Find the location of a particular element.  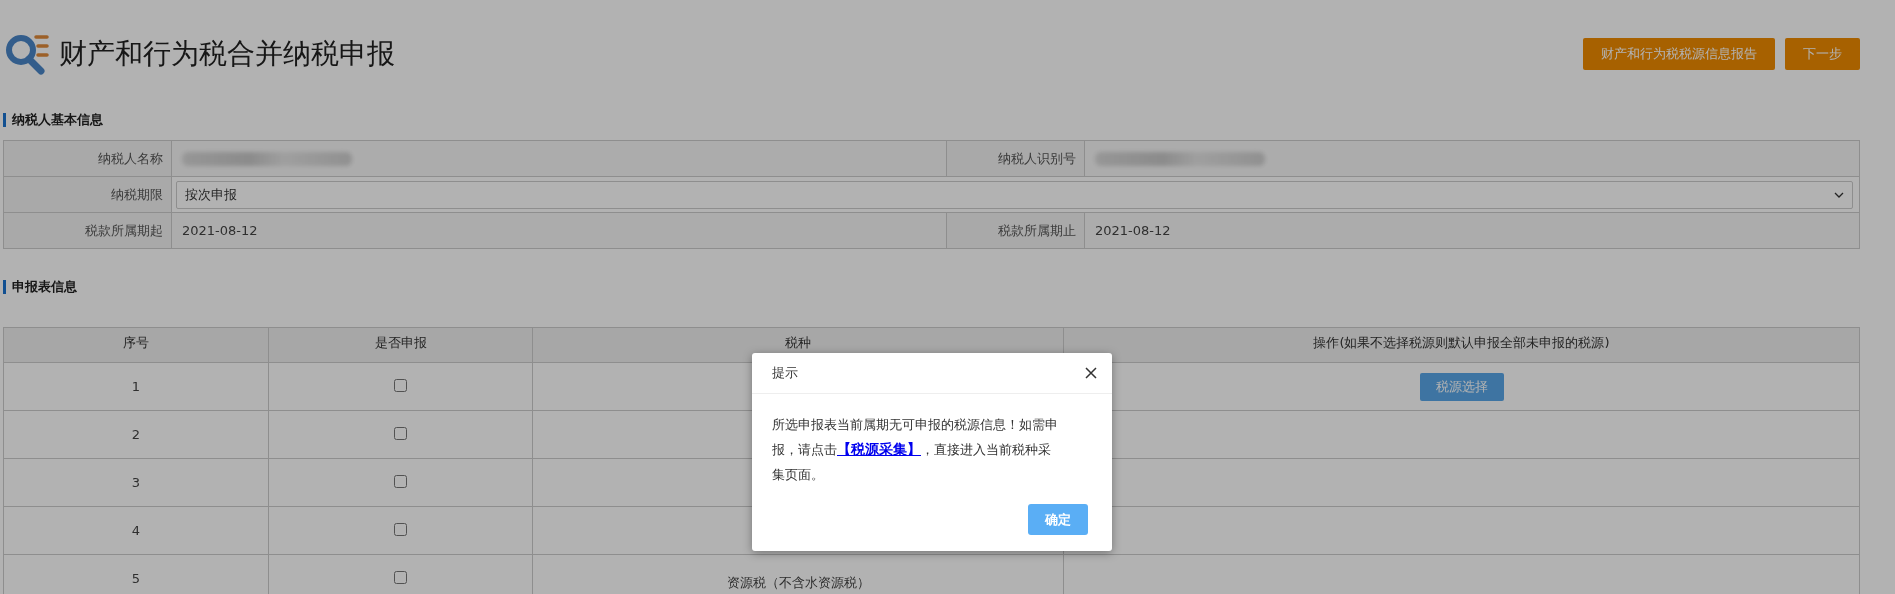

close-icon is located at coordinates (1091, 373).